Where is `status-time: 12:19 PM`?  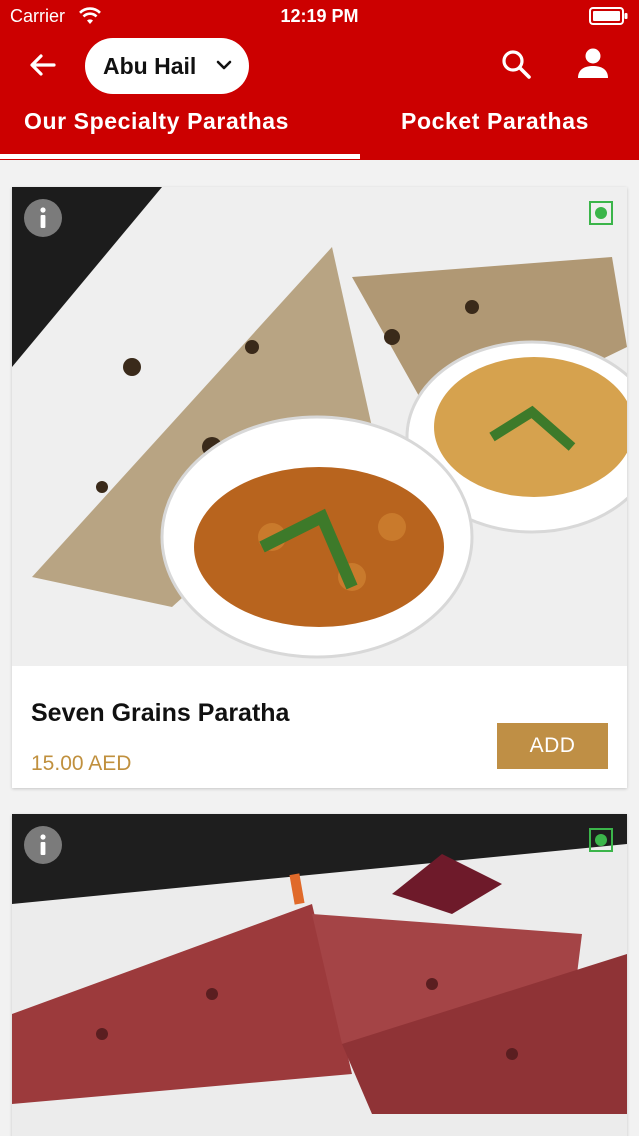
status-time: 12:19 PM is located at coordinates (319, 16).